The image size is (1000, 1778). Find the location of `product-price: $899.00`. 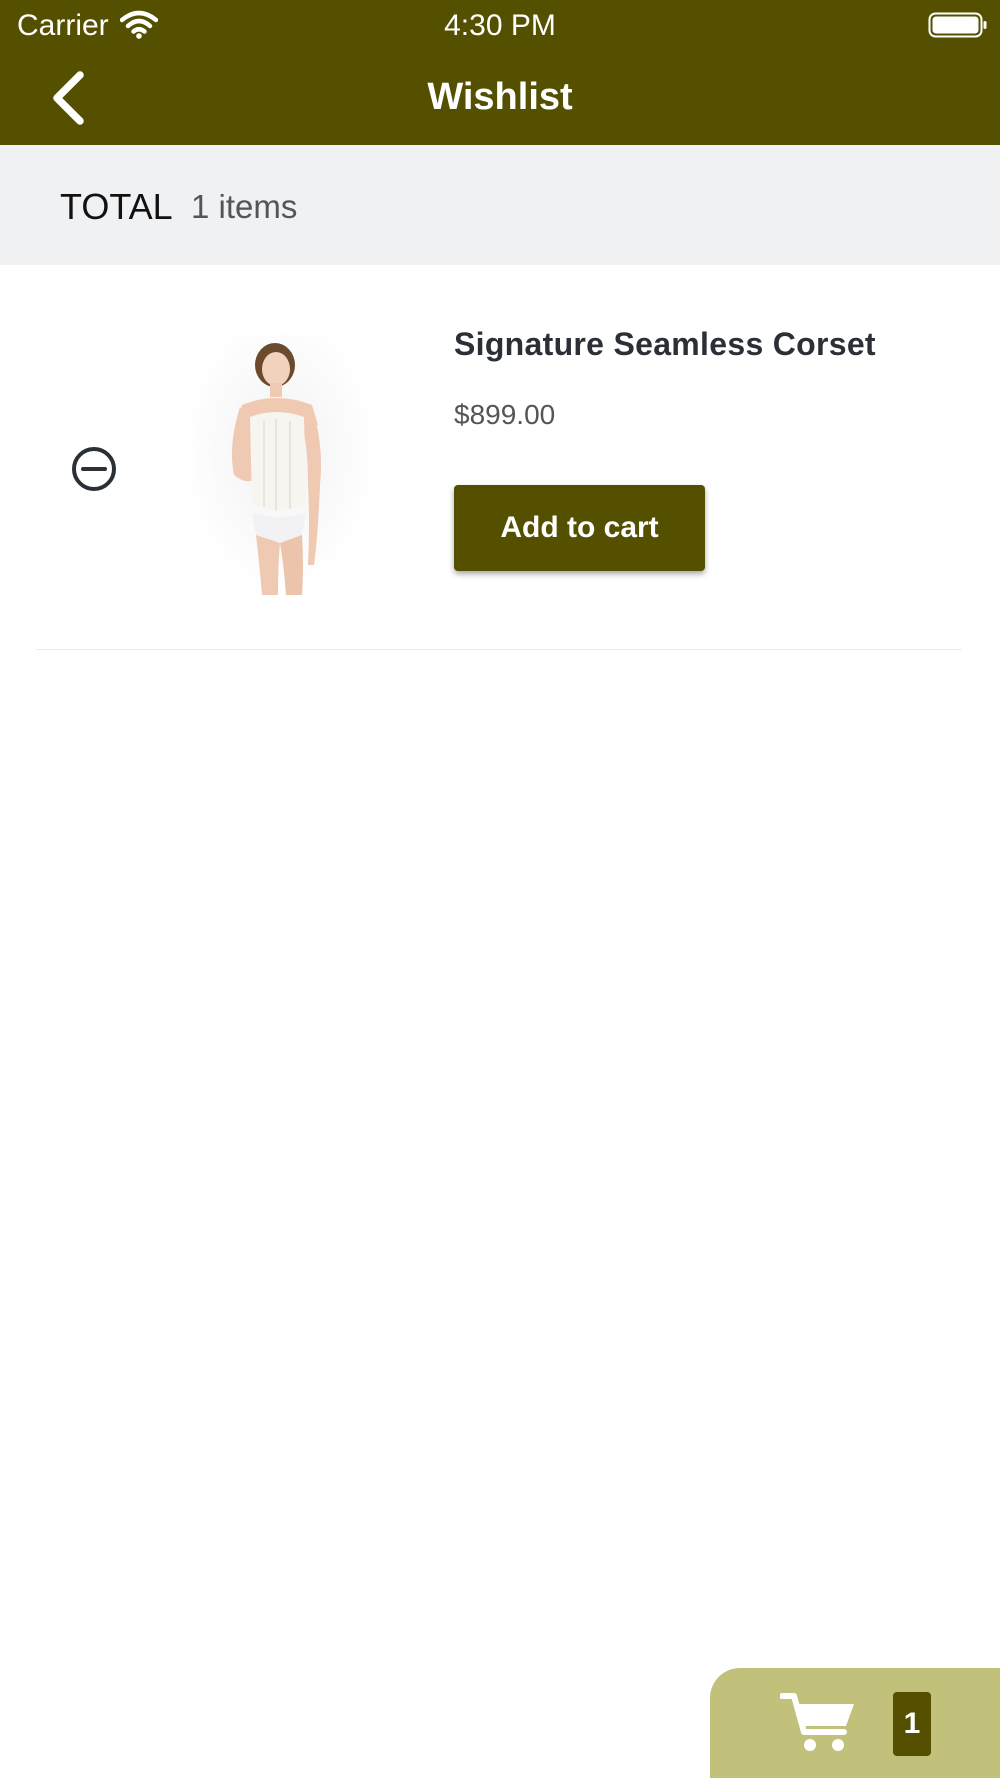

product-price: $899.00 is located at coordinates (505, 414).